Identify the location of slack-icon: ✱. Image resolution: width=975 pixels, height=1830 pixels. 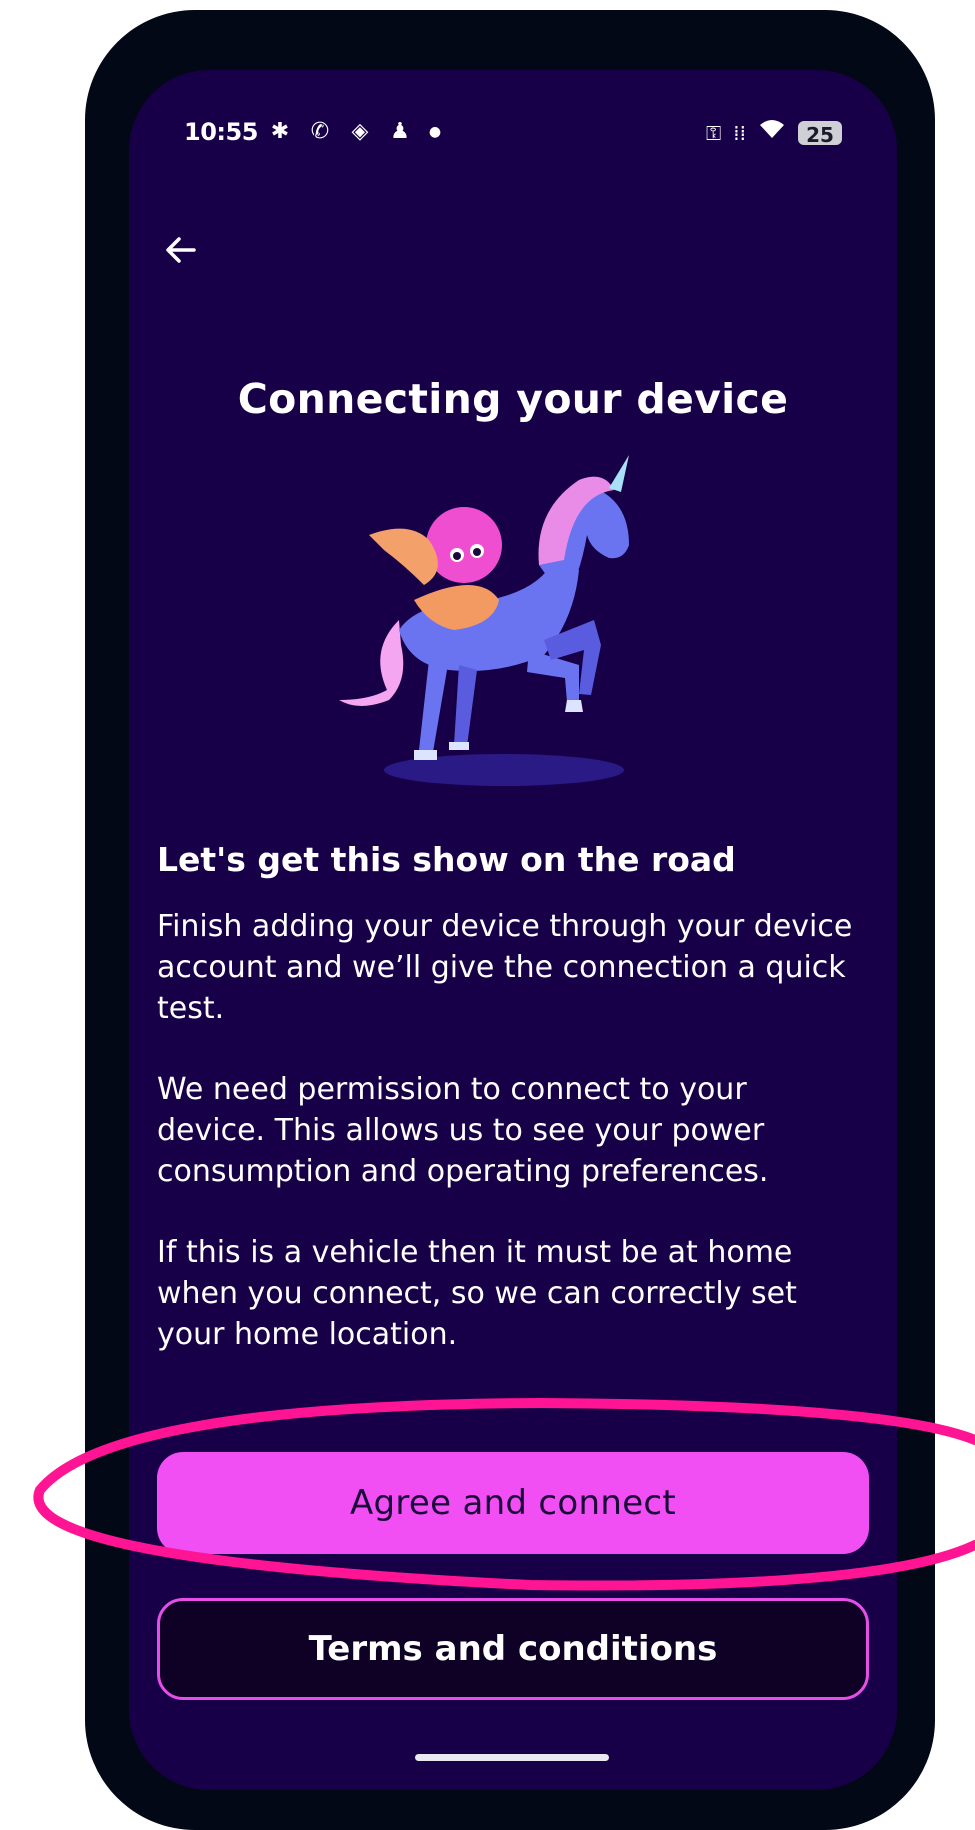
(280, 131).